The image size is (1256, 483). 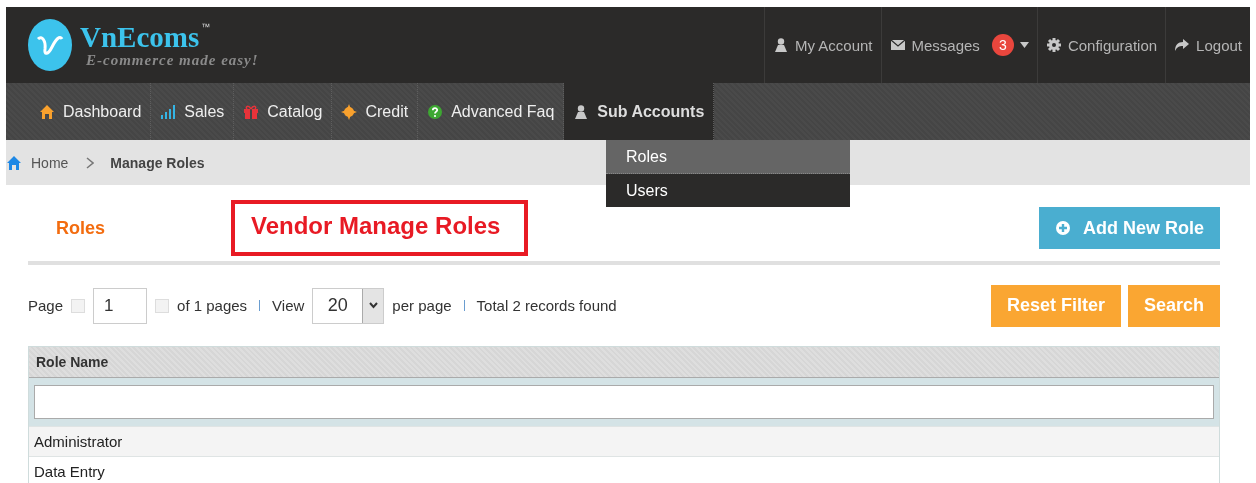 I want to click on view-label: View, so click(x=288, y=305).